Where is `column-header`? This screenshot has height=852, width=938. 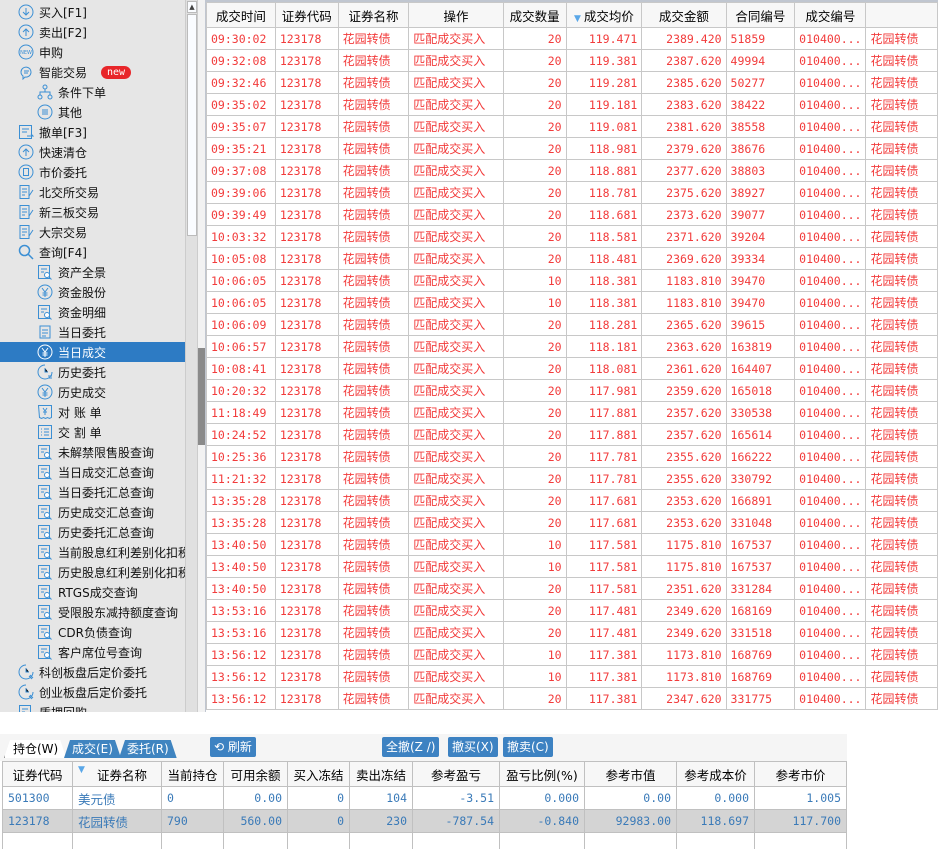 column-header is located at coordinates (901, 15).